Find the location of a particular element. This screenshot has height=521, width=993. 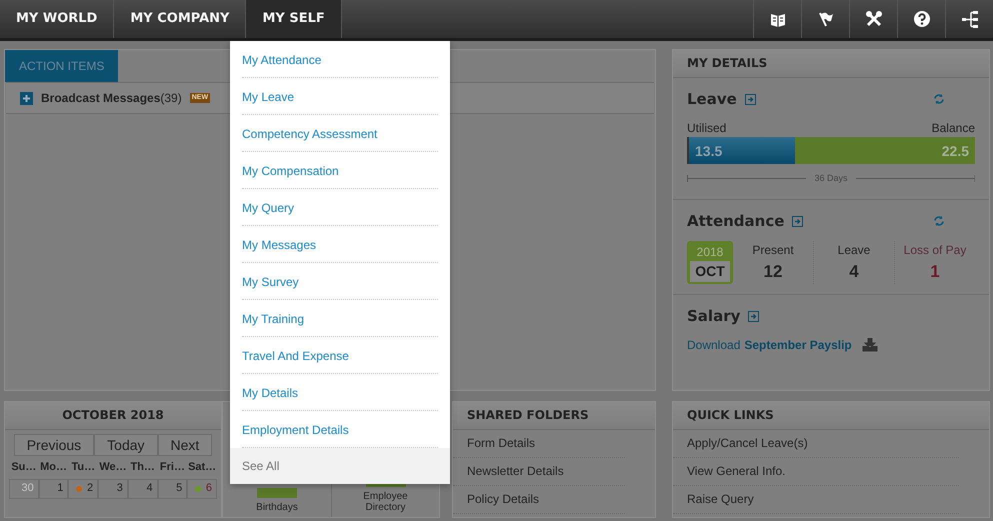

quick-link: Apply/Cancel Leave(s) is located at coordinates (816, 444).